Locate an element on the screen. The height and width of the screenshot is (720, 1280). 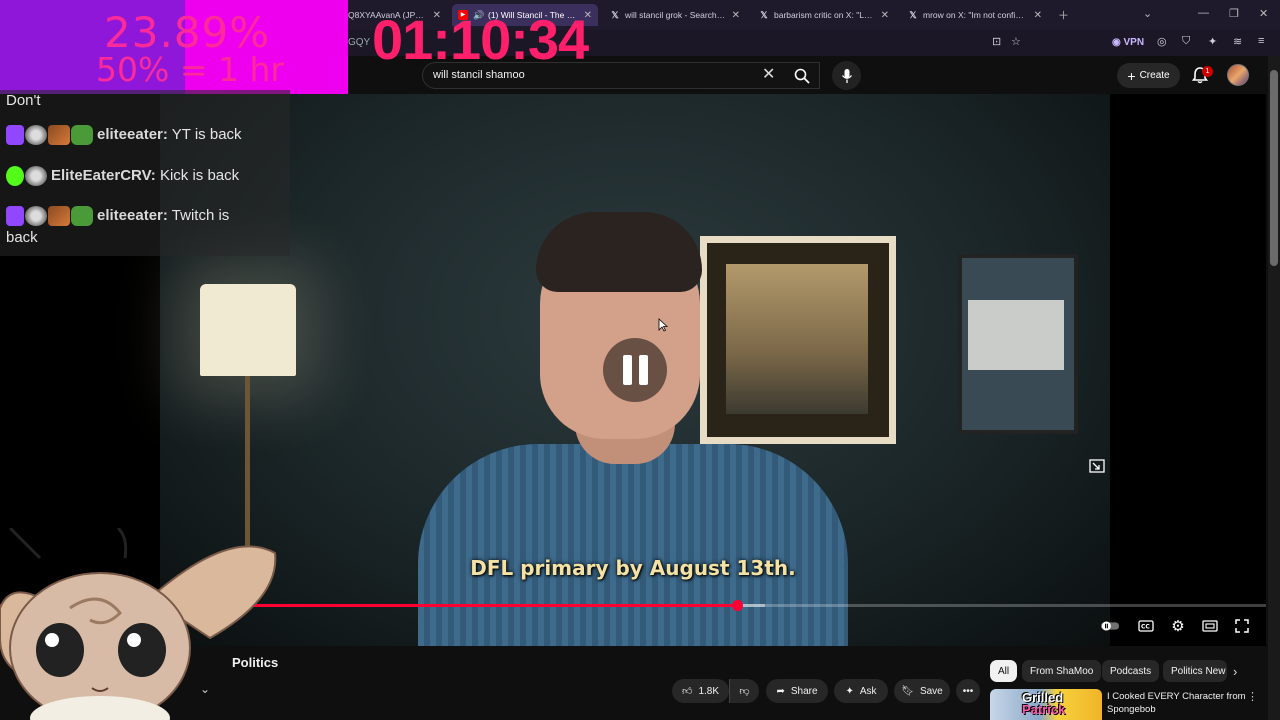
search-icon is located at coordinates (802, 76).